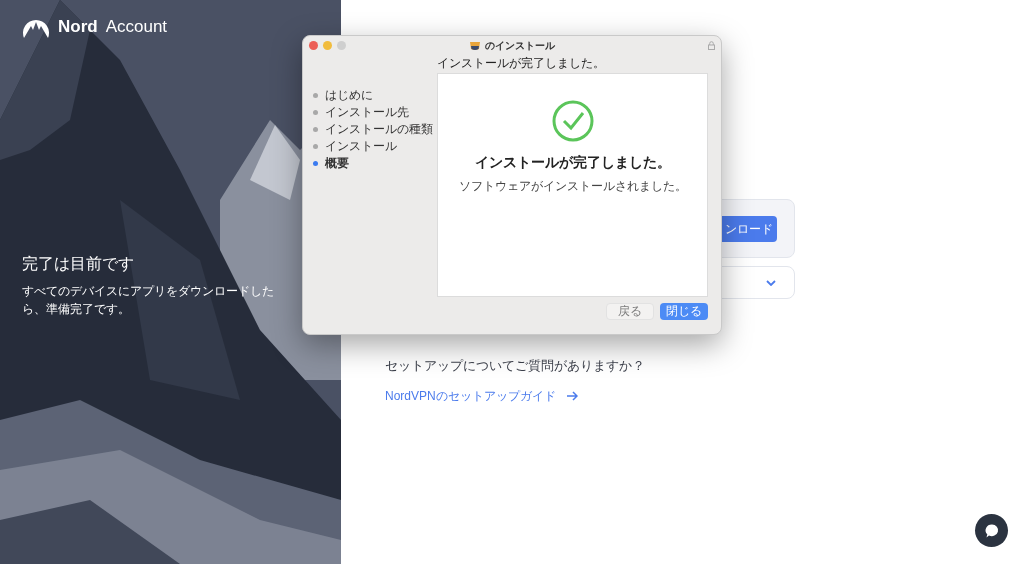 This screenshot has height=564, width=1024. I want to click on installer-heading: インストールが完了しました。, so click(521, 63).